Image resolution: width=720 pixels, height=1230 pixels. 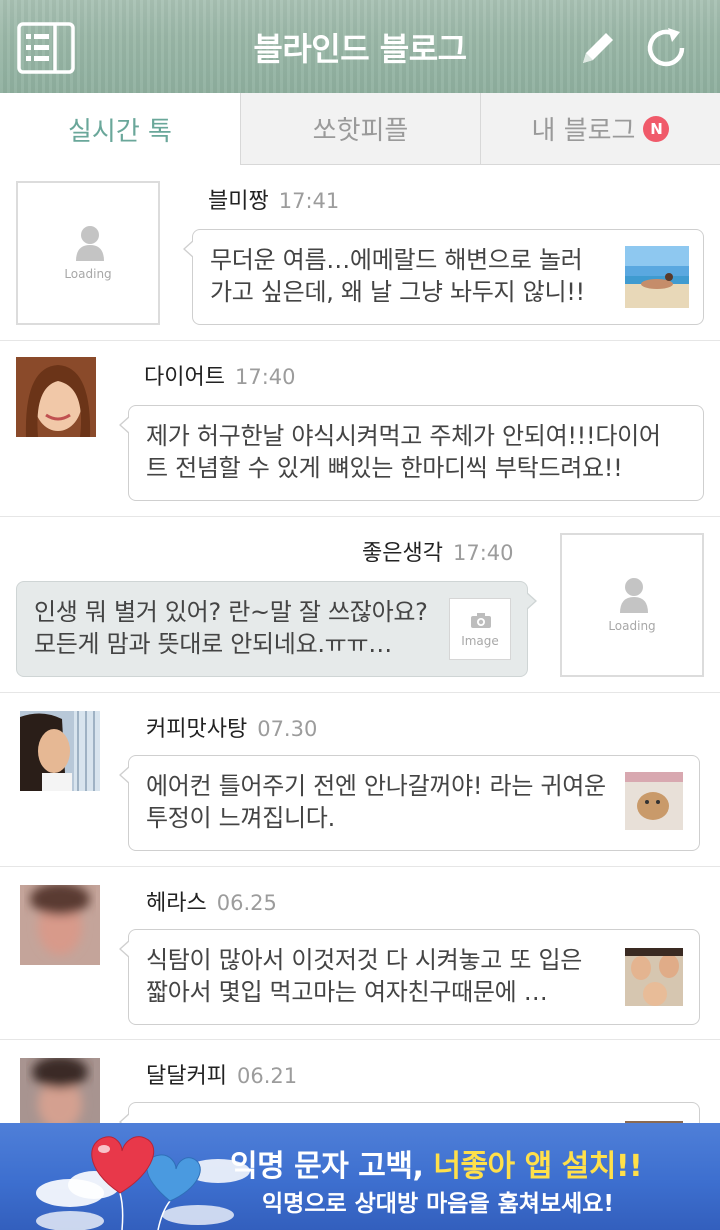 I want to click on message-line: 트 전념할 수 있게 뼈있는 한마디씩 부탁드려요!!, so click(x=384, y=468).